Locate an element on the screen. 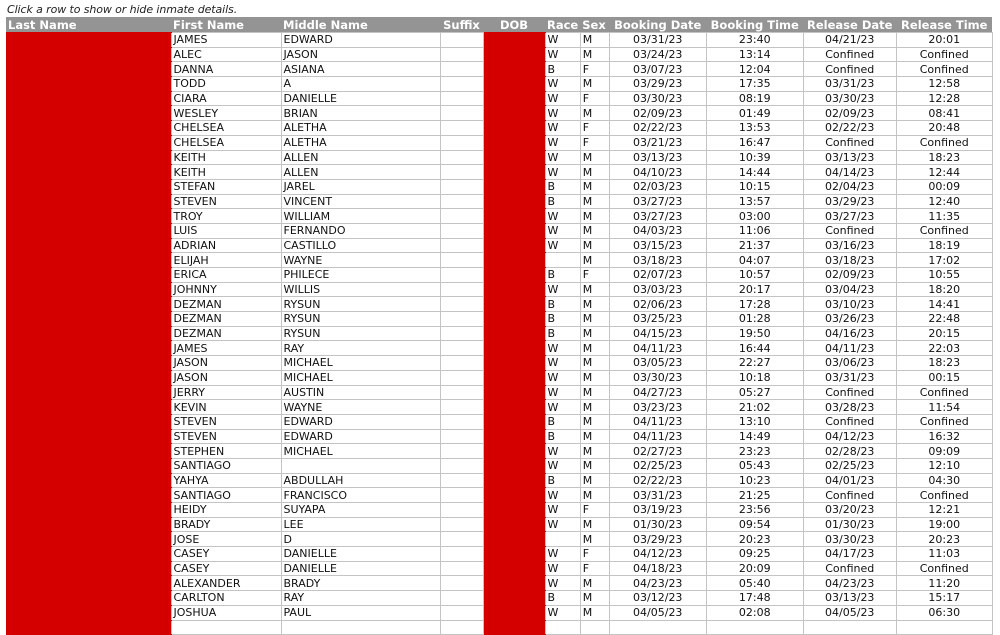 This screenshot has height=635, width=1000. table-row: ELIJAH WAYNE M 03/18/23 04:07 03/18/23 17:02 is located at coordinates (499, 260).